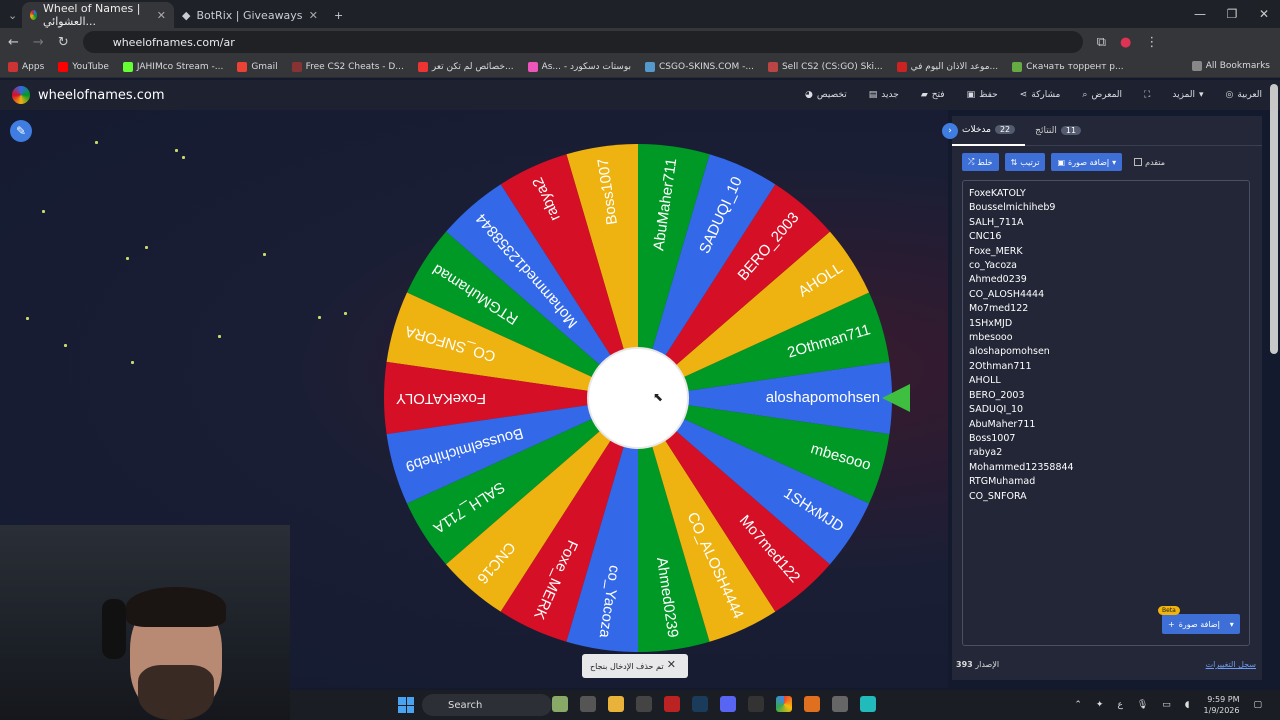 This screenshot has height=720, width=1280. What do you see at coordinates (1244, 95) in the screenshot?
I see `menu-language: ◎ العربية` at bounding box center [1244, 95].